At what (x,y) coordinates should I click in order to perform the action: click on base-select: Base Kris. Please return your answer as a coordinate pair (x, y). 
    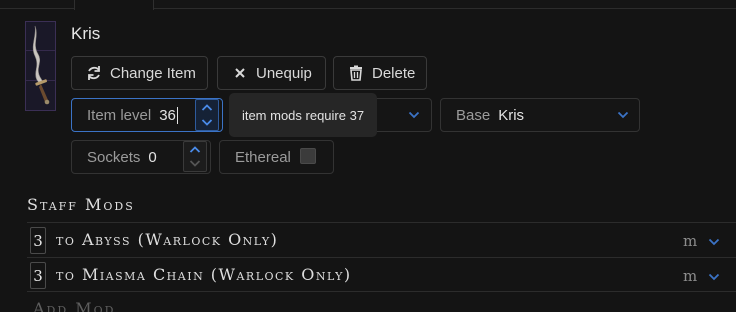
    Looking at the image, I should click on (540, 115).